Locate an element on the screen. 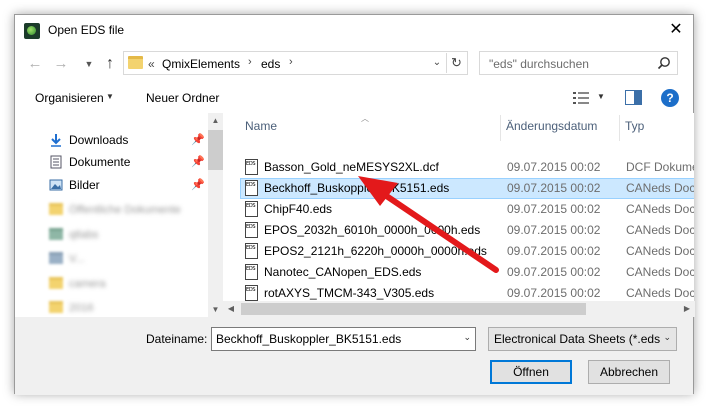 The height and width of the screenshot is (409, 709). file-type: DCF Dokument is located at coordinates (660, 167).